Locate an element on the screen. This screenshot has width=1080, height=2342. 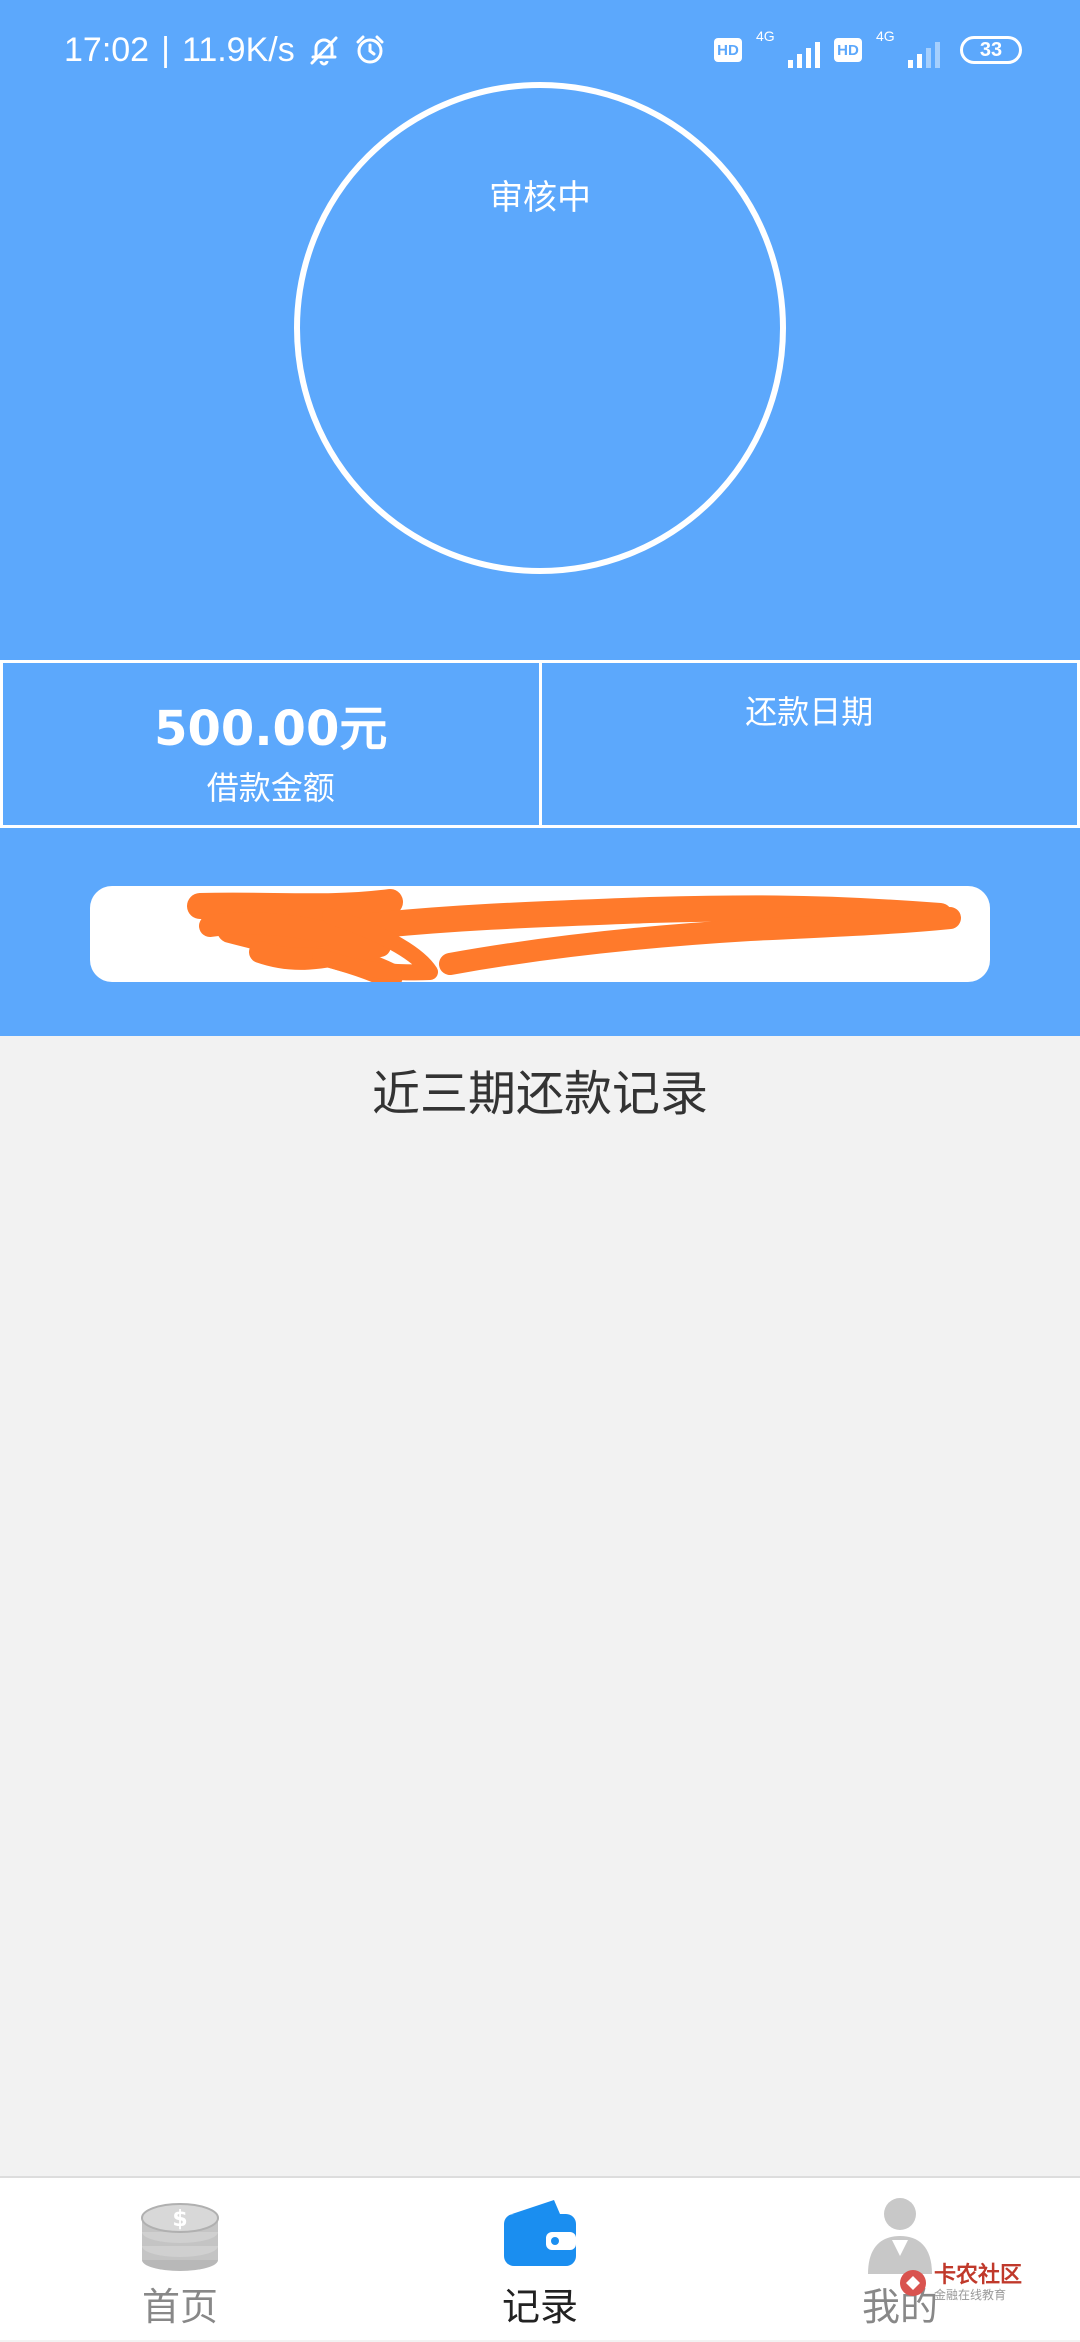
repay-date-cell: 还款日期 is located at coordinates (809, 744).